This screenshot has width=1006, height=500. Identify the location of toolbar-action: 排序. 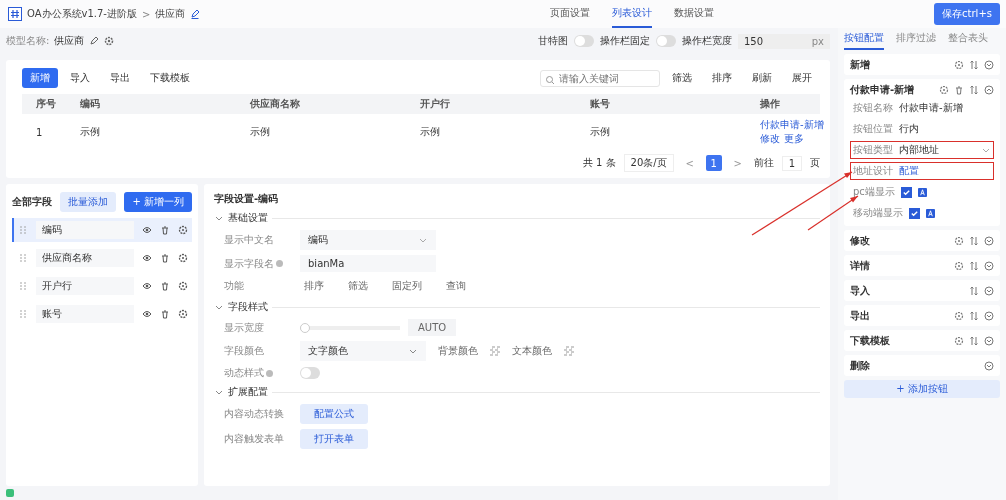
(722, 78).